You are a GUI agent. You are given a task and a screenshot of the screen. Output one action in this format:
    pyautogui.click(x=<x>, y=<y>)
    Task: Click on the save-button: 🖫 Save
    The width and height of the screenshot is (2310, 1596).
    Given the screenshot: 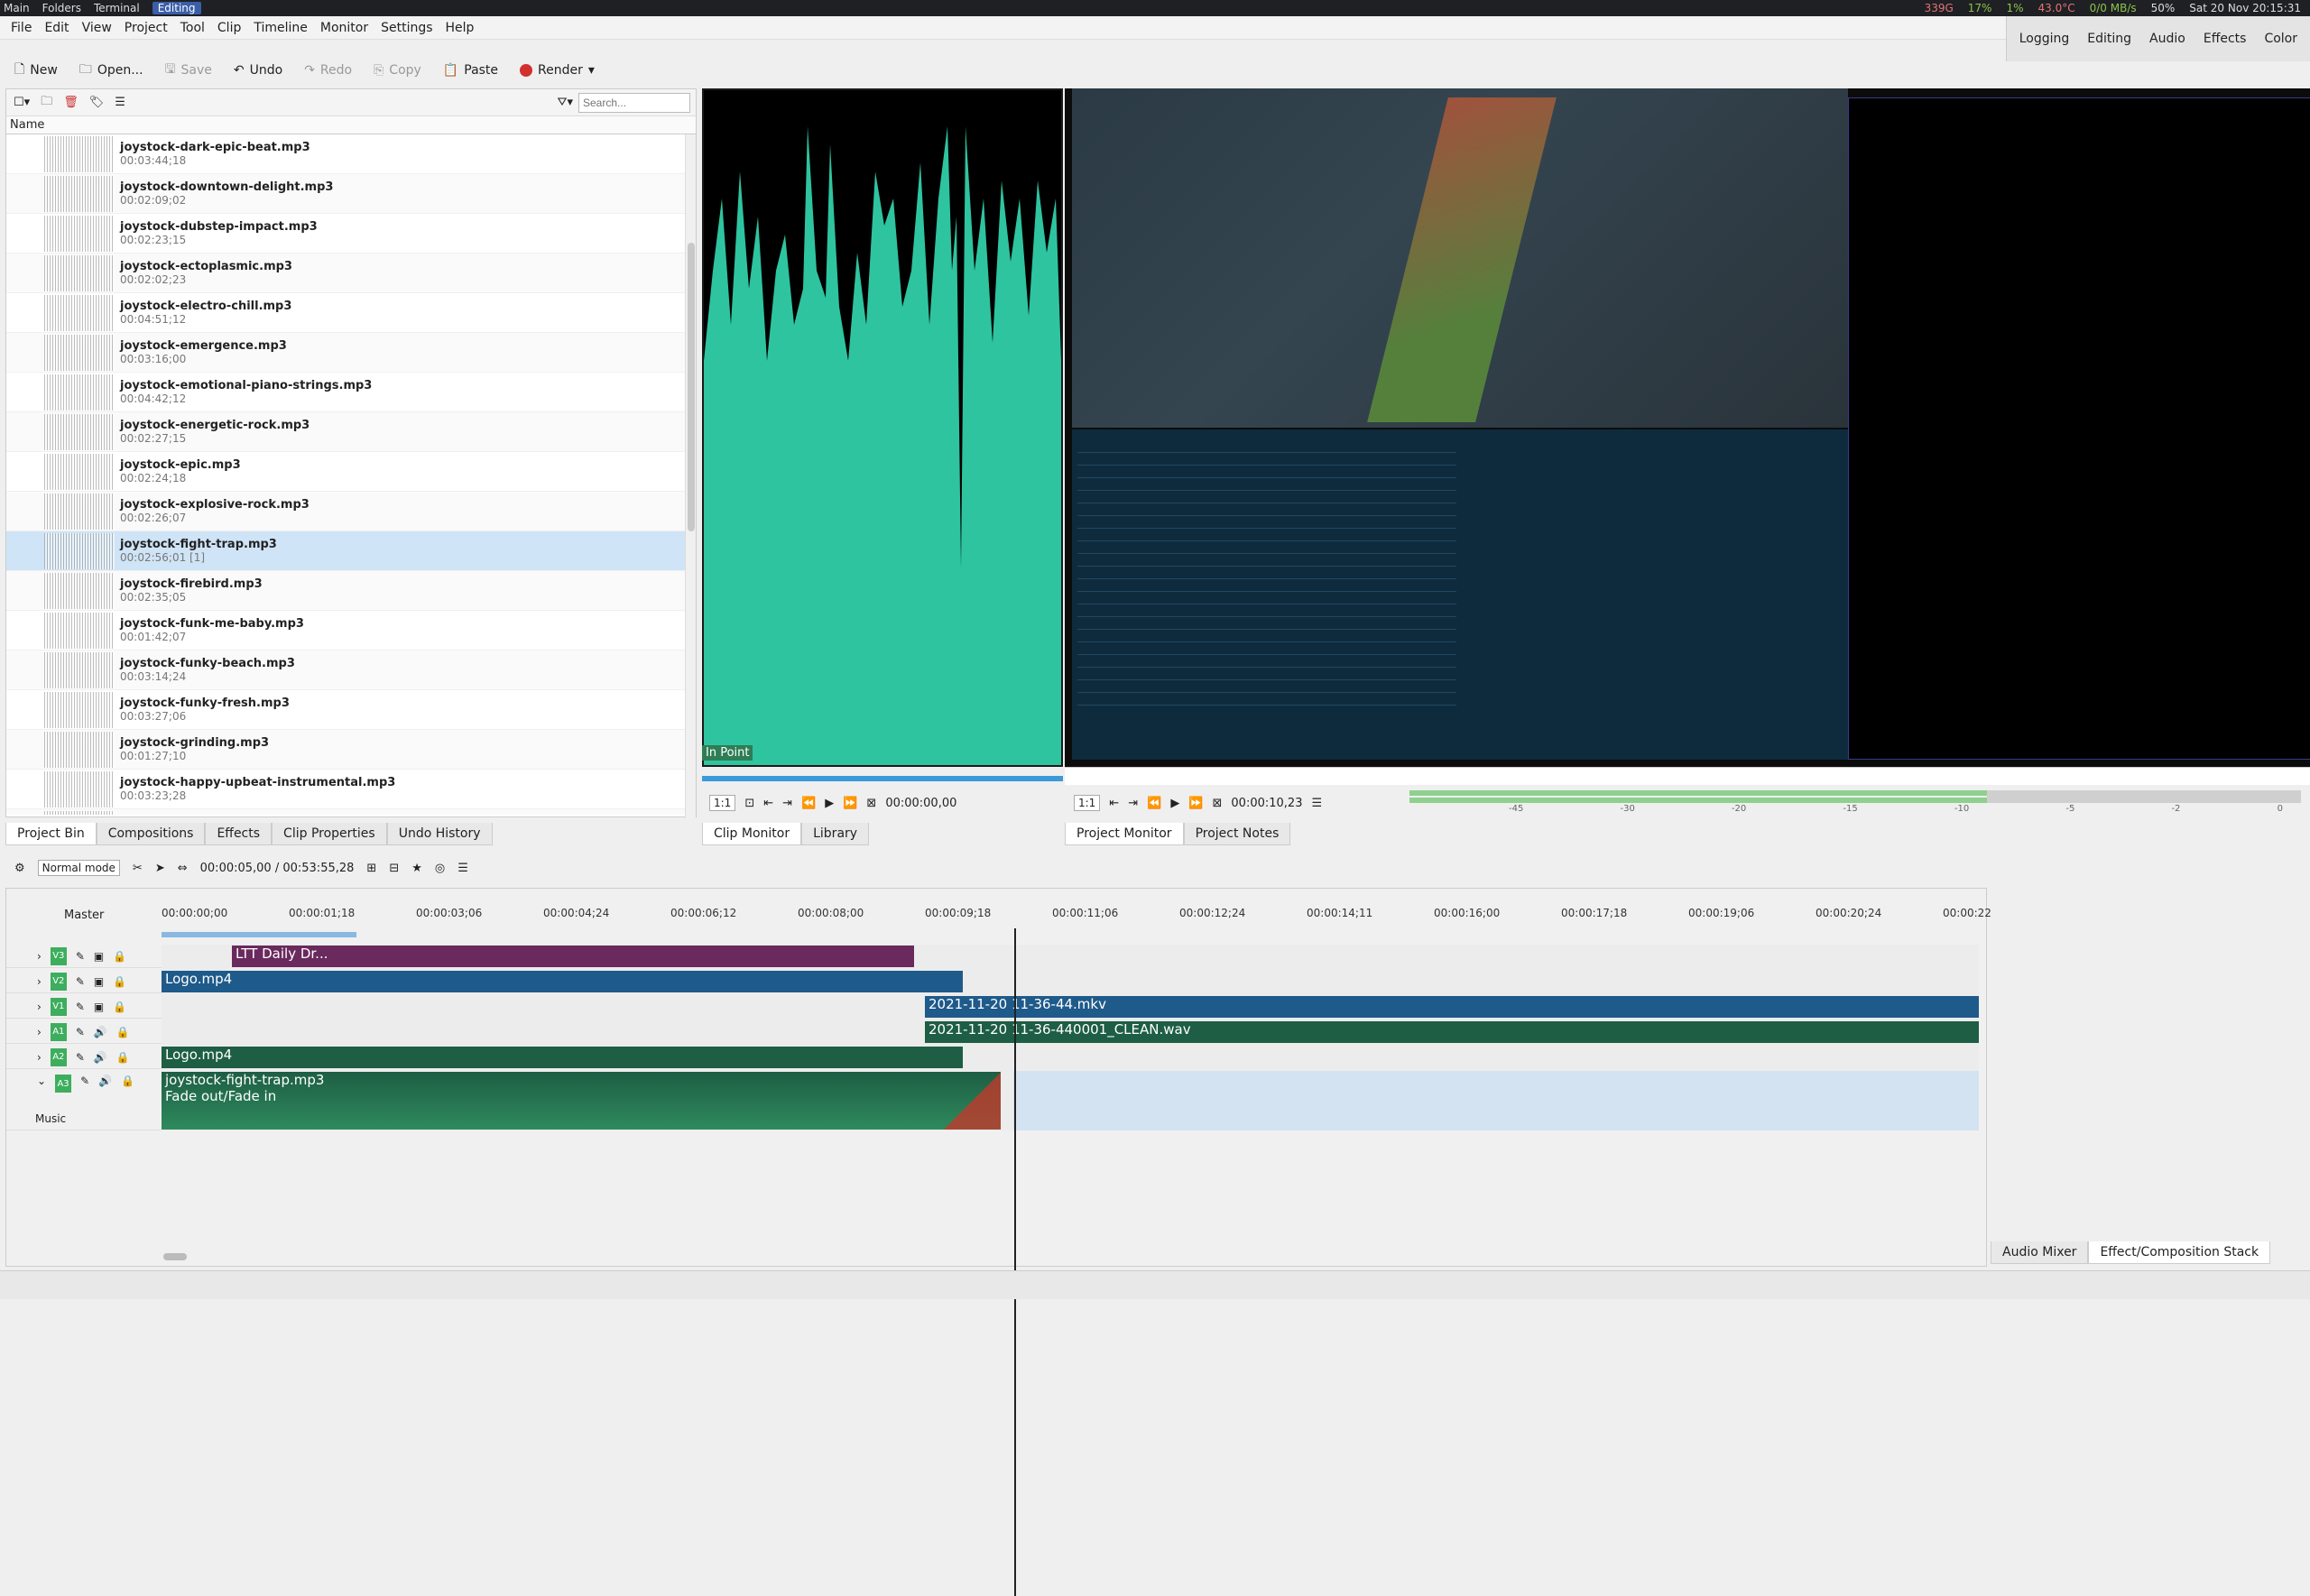 What is the action you would take?
    pyautogui.click(x=188, y=70)
    